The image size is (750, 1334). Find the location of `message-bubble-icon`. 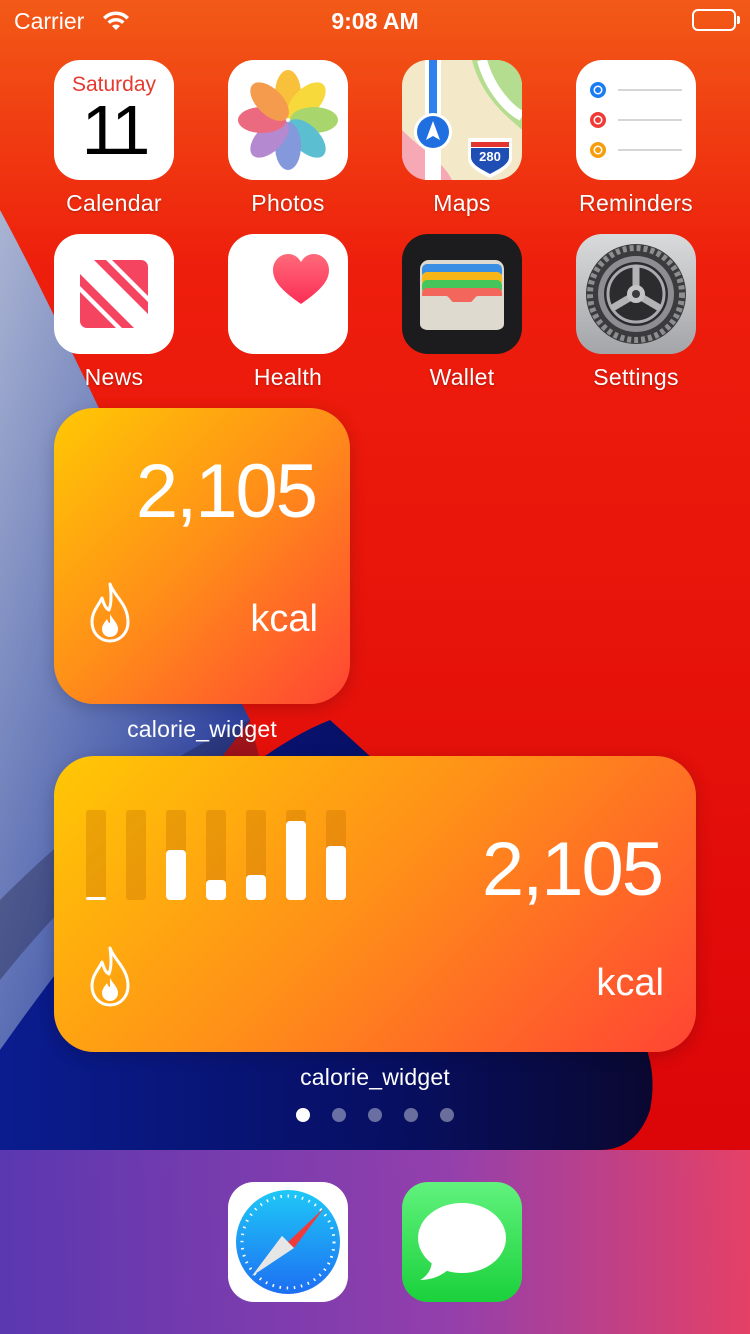

message-bubble-icon is located at coordinates (462, 1242).